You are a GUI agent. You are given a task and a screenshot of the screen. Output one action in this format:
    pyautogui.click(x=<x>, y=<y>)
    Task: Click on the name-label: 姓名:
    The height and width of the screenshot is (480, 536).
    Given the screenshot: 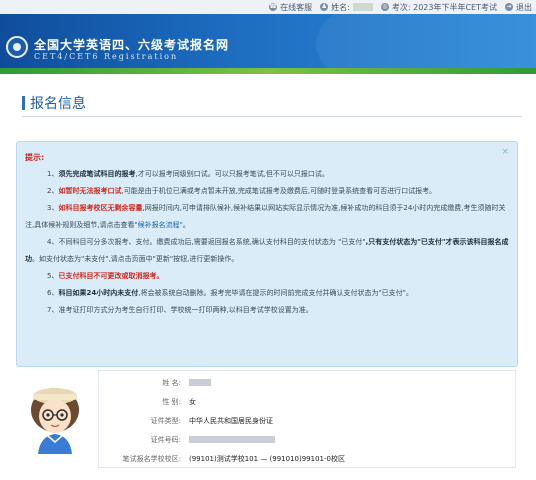 What is the action you would take?
    pyautogui.click(x=340, y=7)
    